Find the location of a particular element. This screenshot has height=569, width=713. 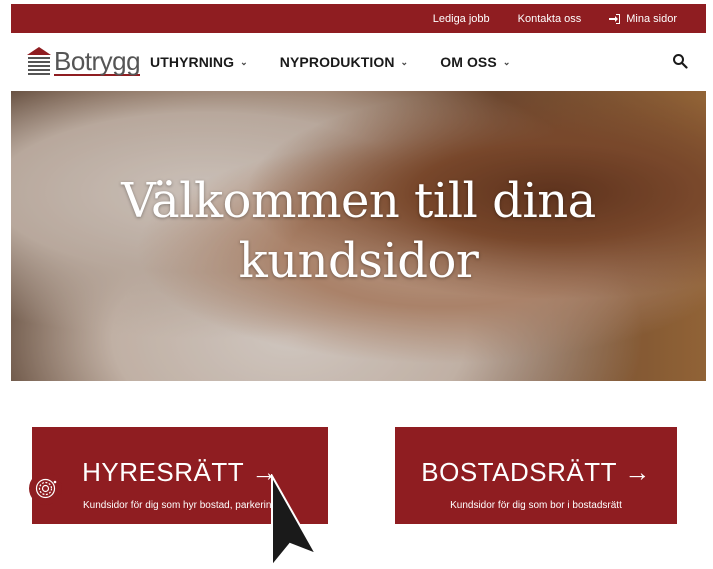

nav-item-om-oss: OM OSS ⌄ is located at coordinates (475, 62).